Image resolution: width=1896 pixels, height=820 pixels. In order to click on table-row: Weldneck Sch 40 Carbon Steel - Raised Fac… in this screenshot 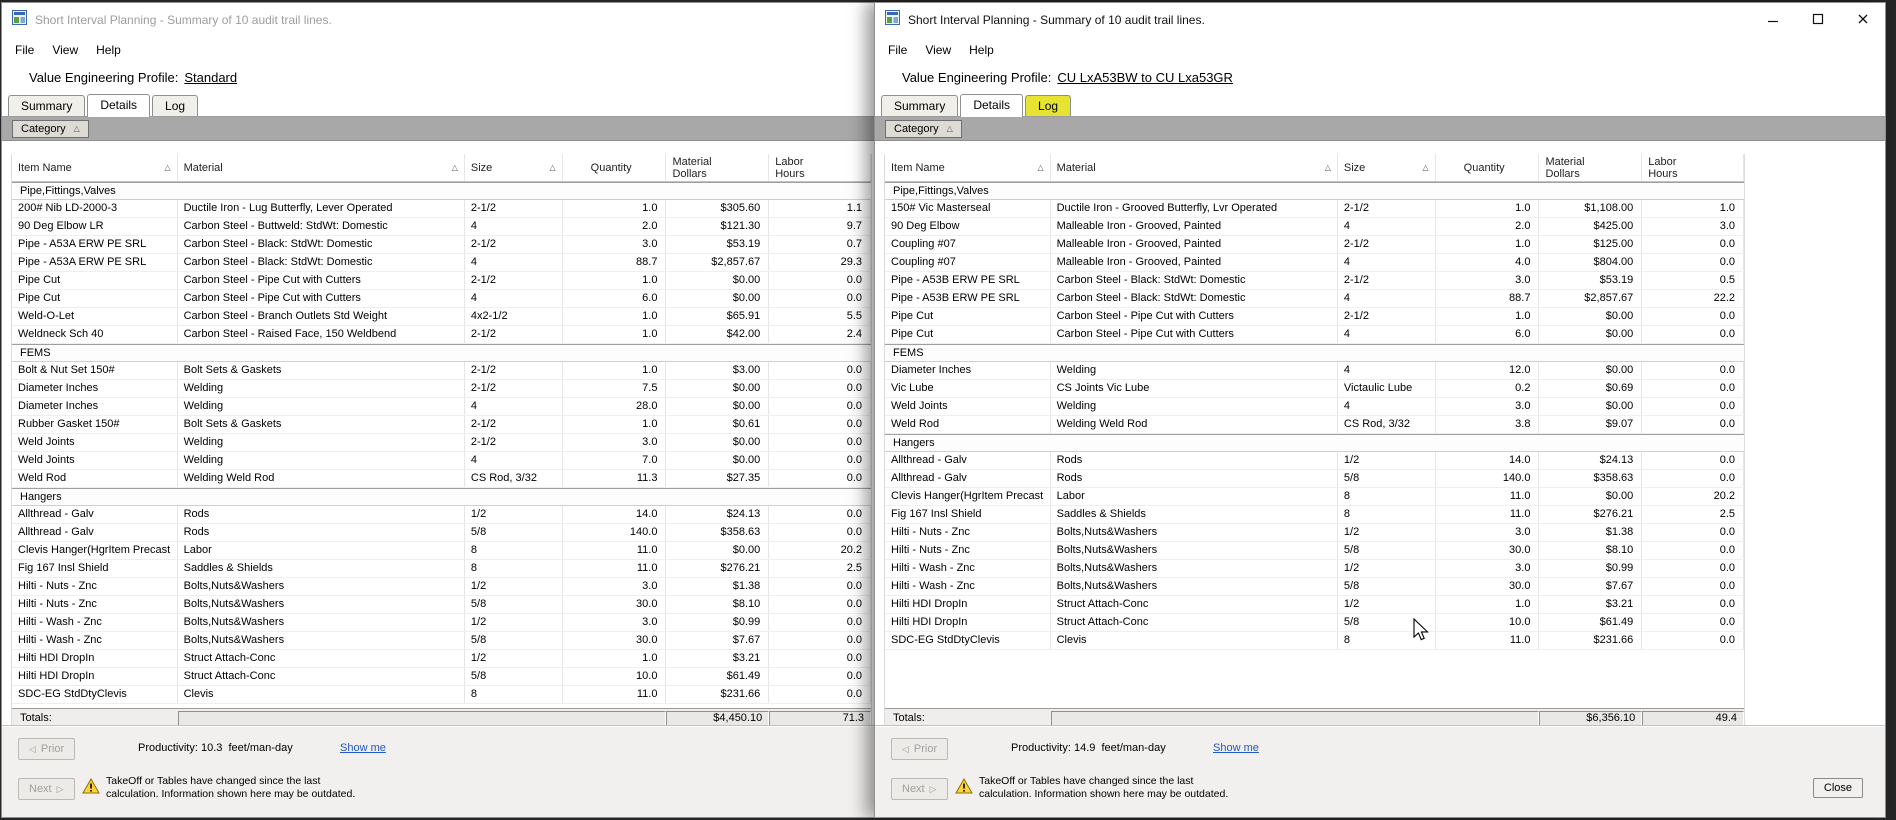, I will do `click(441, 335)`.